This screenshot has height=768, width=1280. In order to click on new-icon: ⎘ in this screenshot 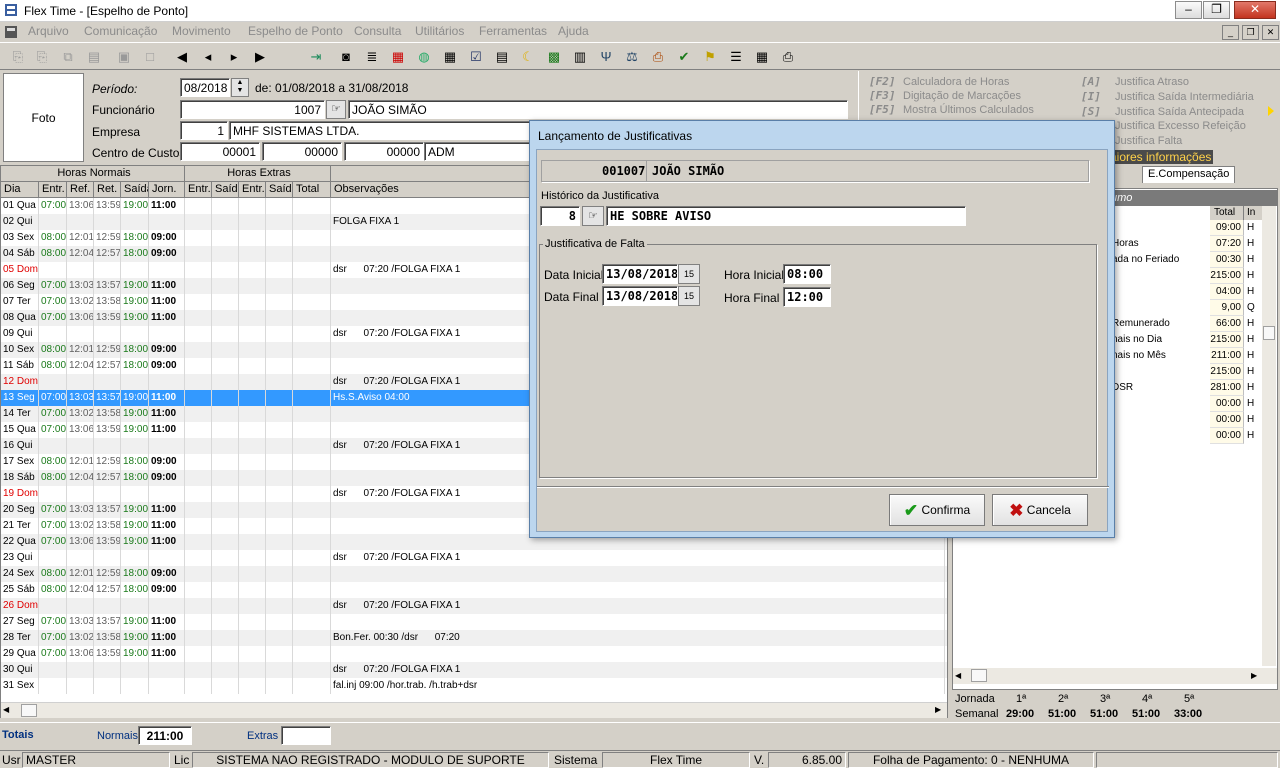, I will do `click(18, 57)`.